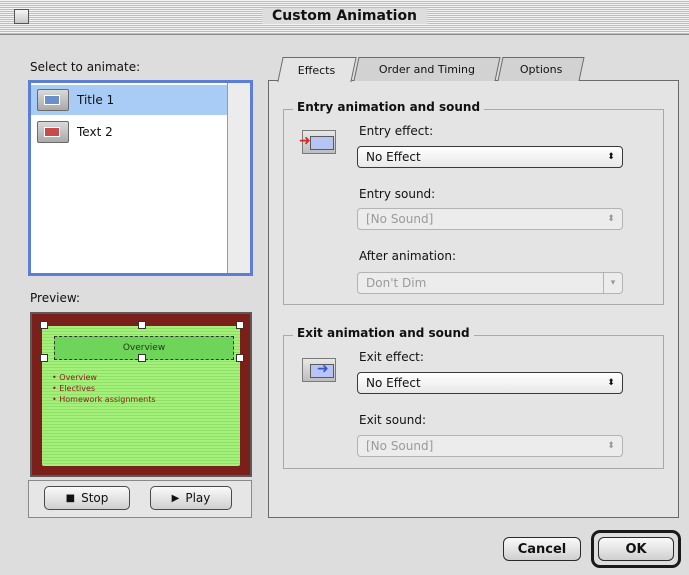  I want to click on exit-effect-label: Exit effect:, so click(391, 357).